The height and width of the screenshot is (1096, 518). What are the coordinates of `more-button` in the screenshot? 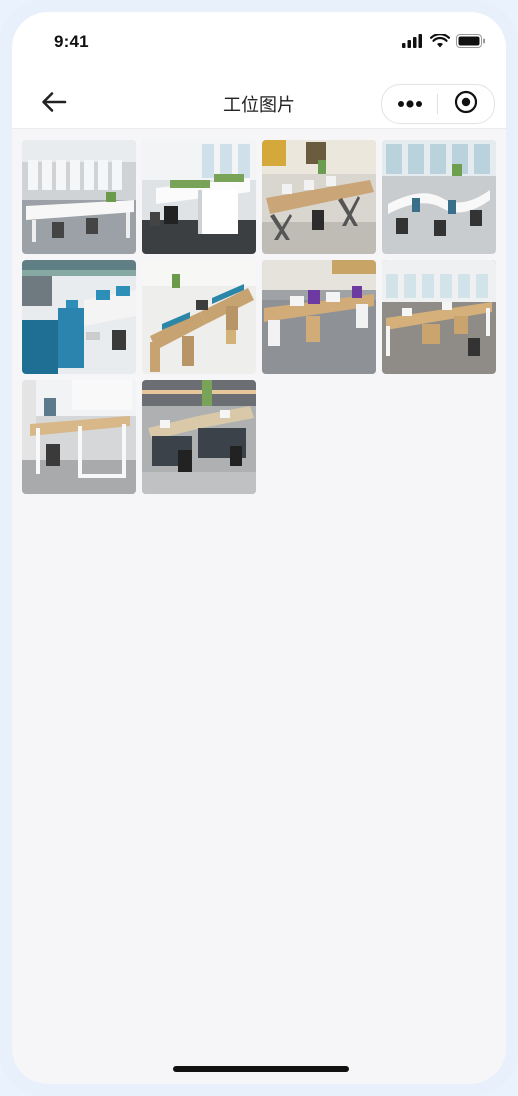 It's located at (409, 104).